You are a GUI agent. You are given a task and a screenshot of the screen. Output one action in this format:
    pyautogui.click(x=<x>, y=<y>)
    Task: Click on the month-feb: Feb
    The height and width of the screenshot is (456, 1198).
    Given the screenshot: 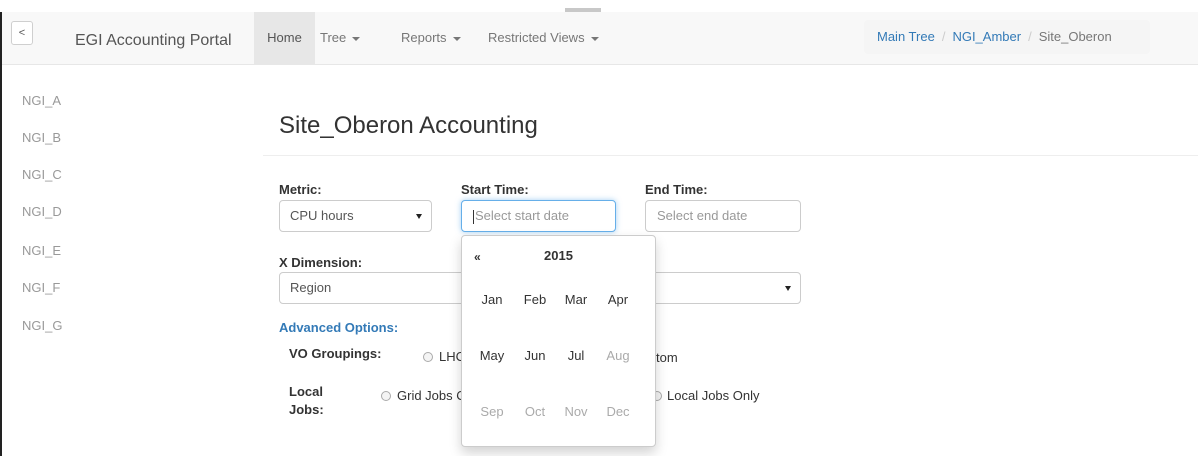 What is the action you would take?
    pyautogui.click(x=535, y=299)
    